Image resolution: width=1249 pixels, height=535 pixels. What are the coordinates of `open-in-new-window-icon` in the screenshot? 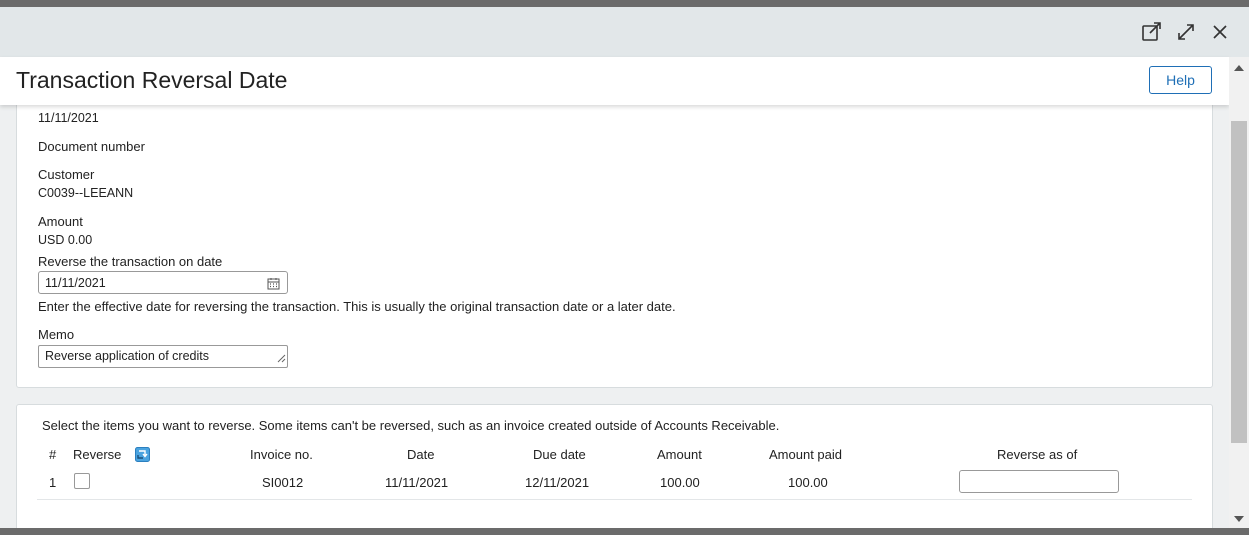 It's located at (1152, 32).